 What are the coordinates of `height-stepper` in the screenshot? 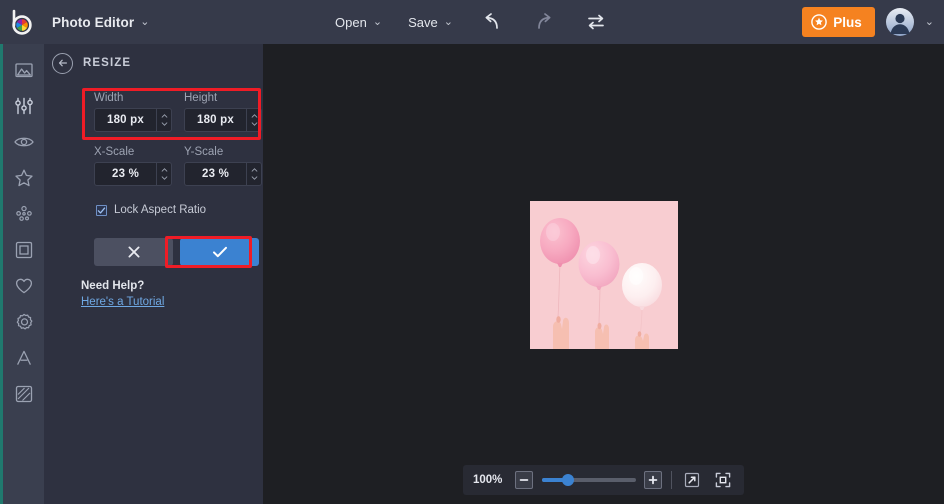 It's located at (253, 120).